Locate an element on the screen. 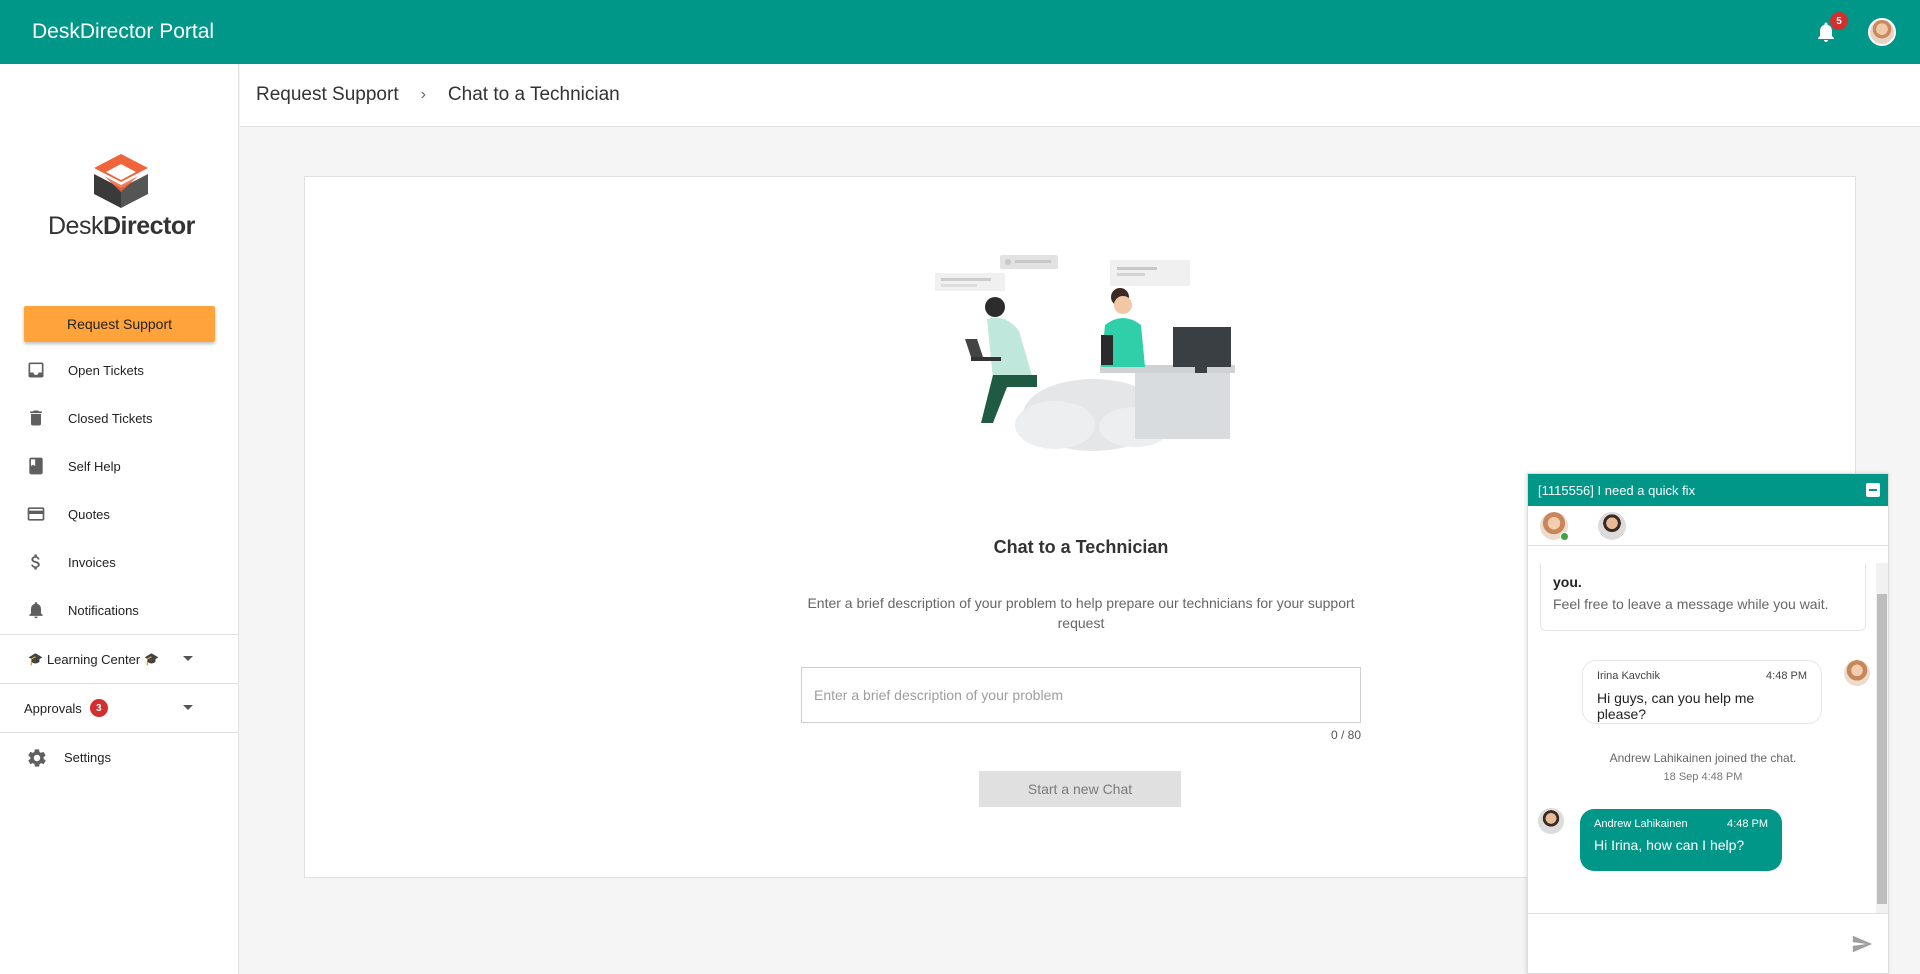 The height and width of the screenshot is (974, 1920). sidebar-group-learning-center: 🎓 Learning Center 🎓 is located at coordinates (119, 658).